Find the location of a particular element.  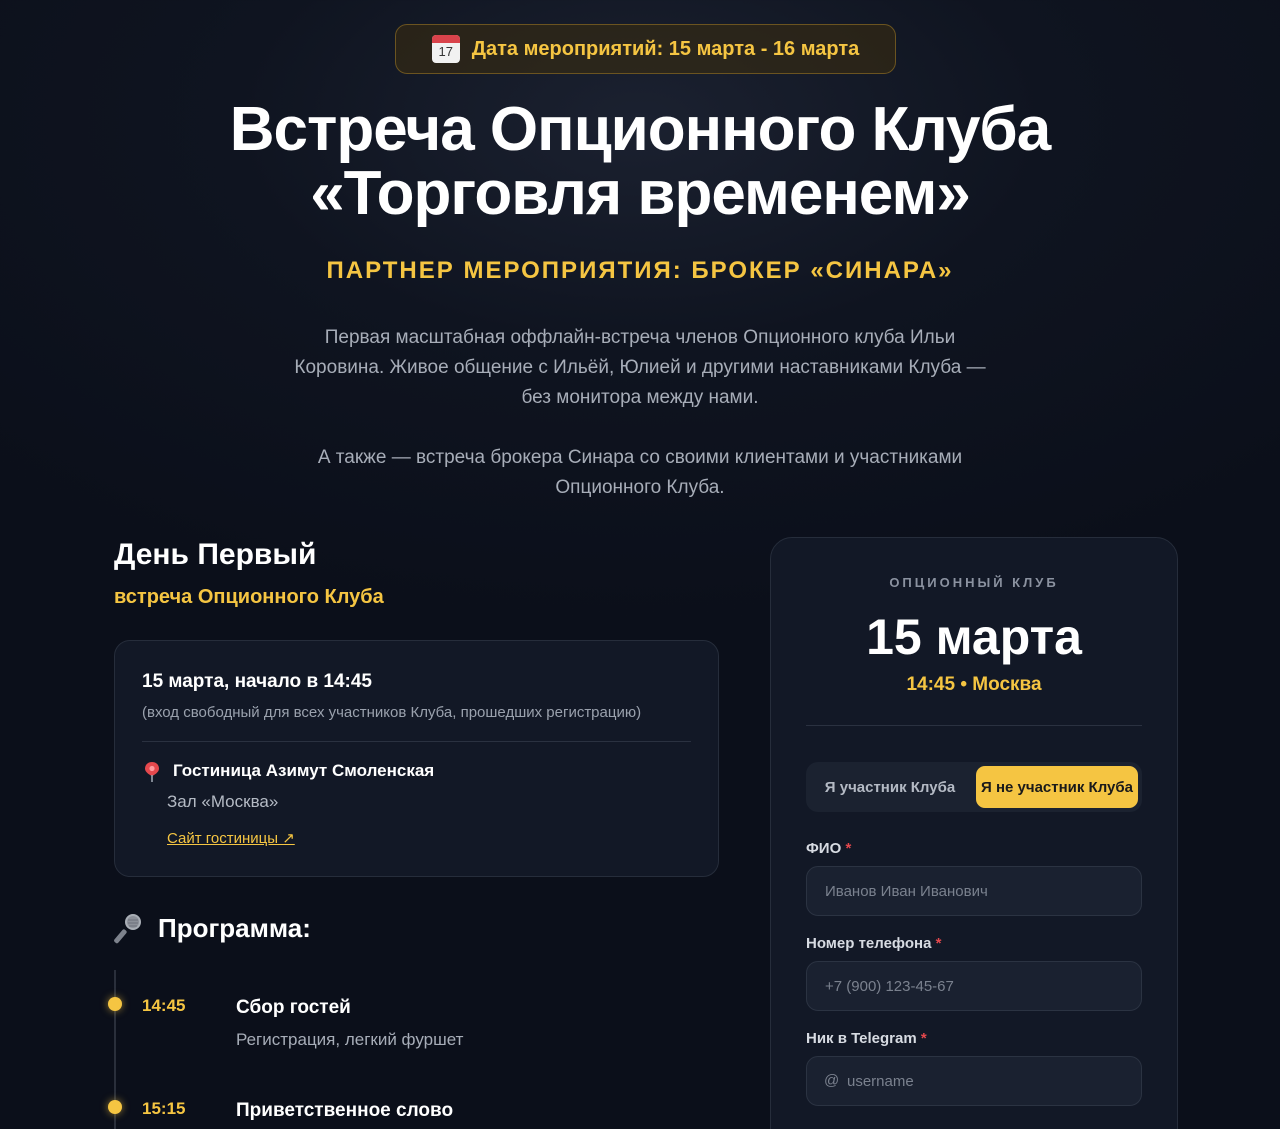

timeline-name: Сбор гостей is located at coordinates (293, 1007).